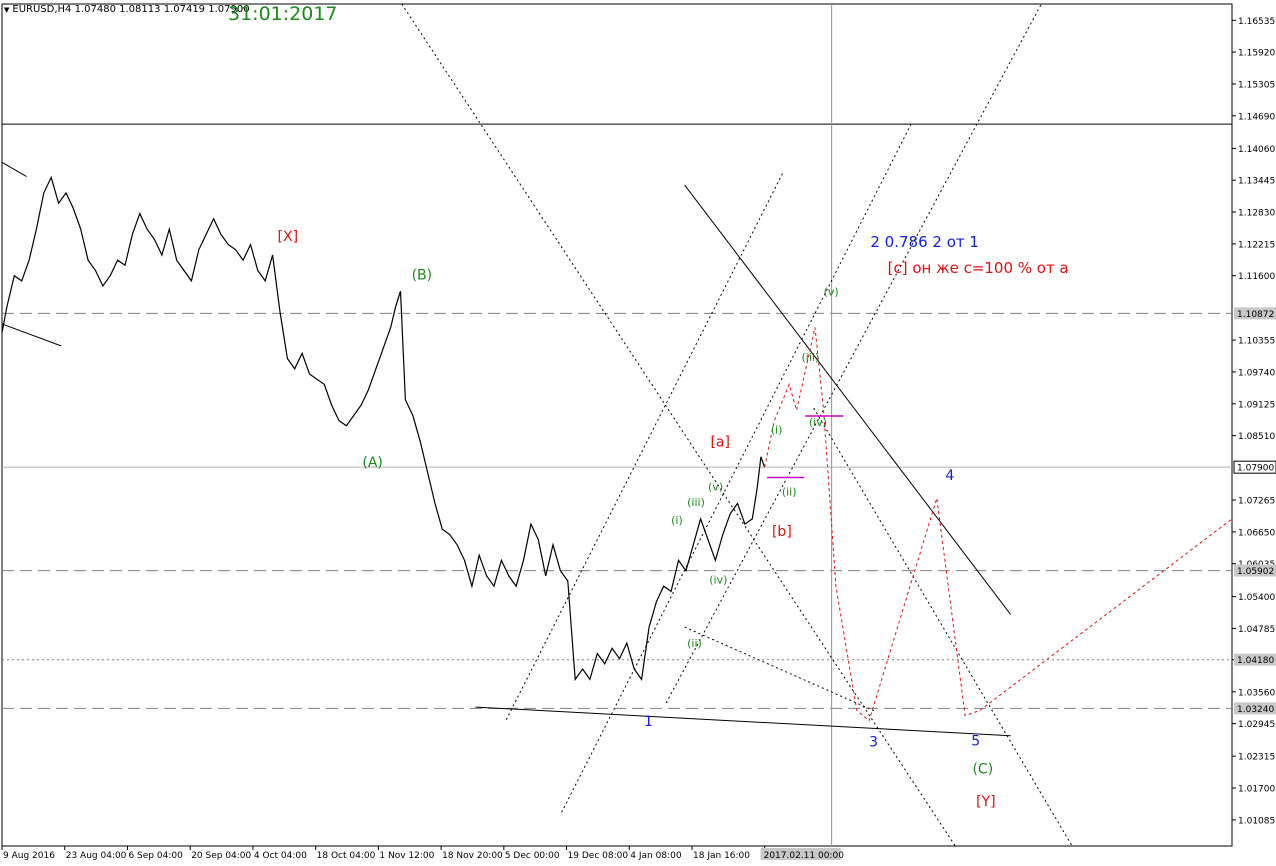 Image resolution: width=1276 pixels, height=866 pixels. What do you see at coordinates (221, 856) in the screenshot?
I see `x-tick-label: 20 Sep 04:00` at bounding box center [221, 856].